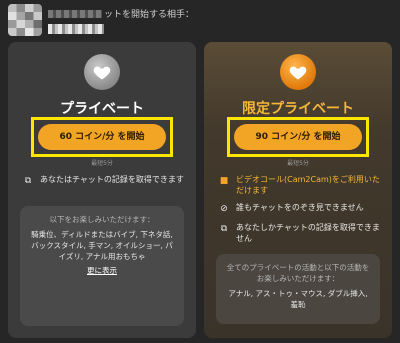  What do you see at coordinates (224, 209) in the screenshot?
I see `eye-off-icon: ⊘` at bounding box center [224, 209].